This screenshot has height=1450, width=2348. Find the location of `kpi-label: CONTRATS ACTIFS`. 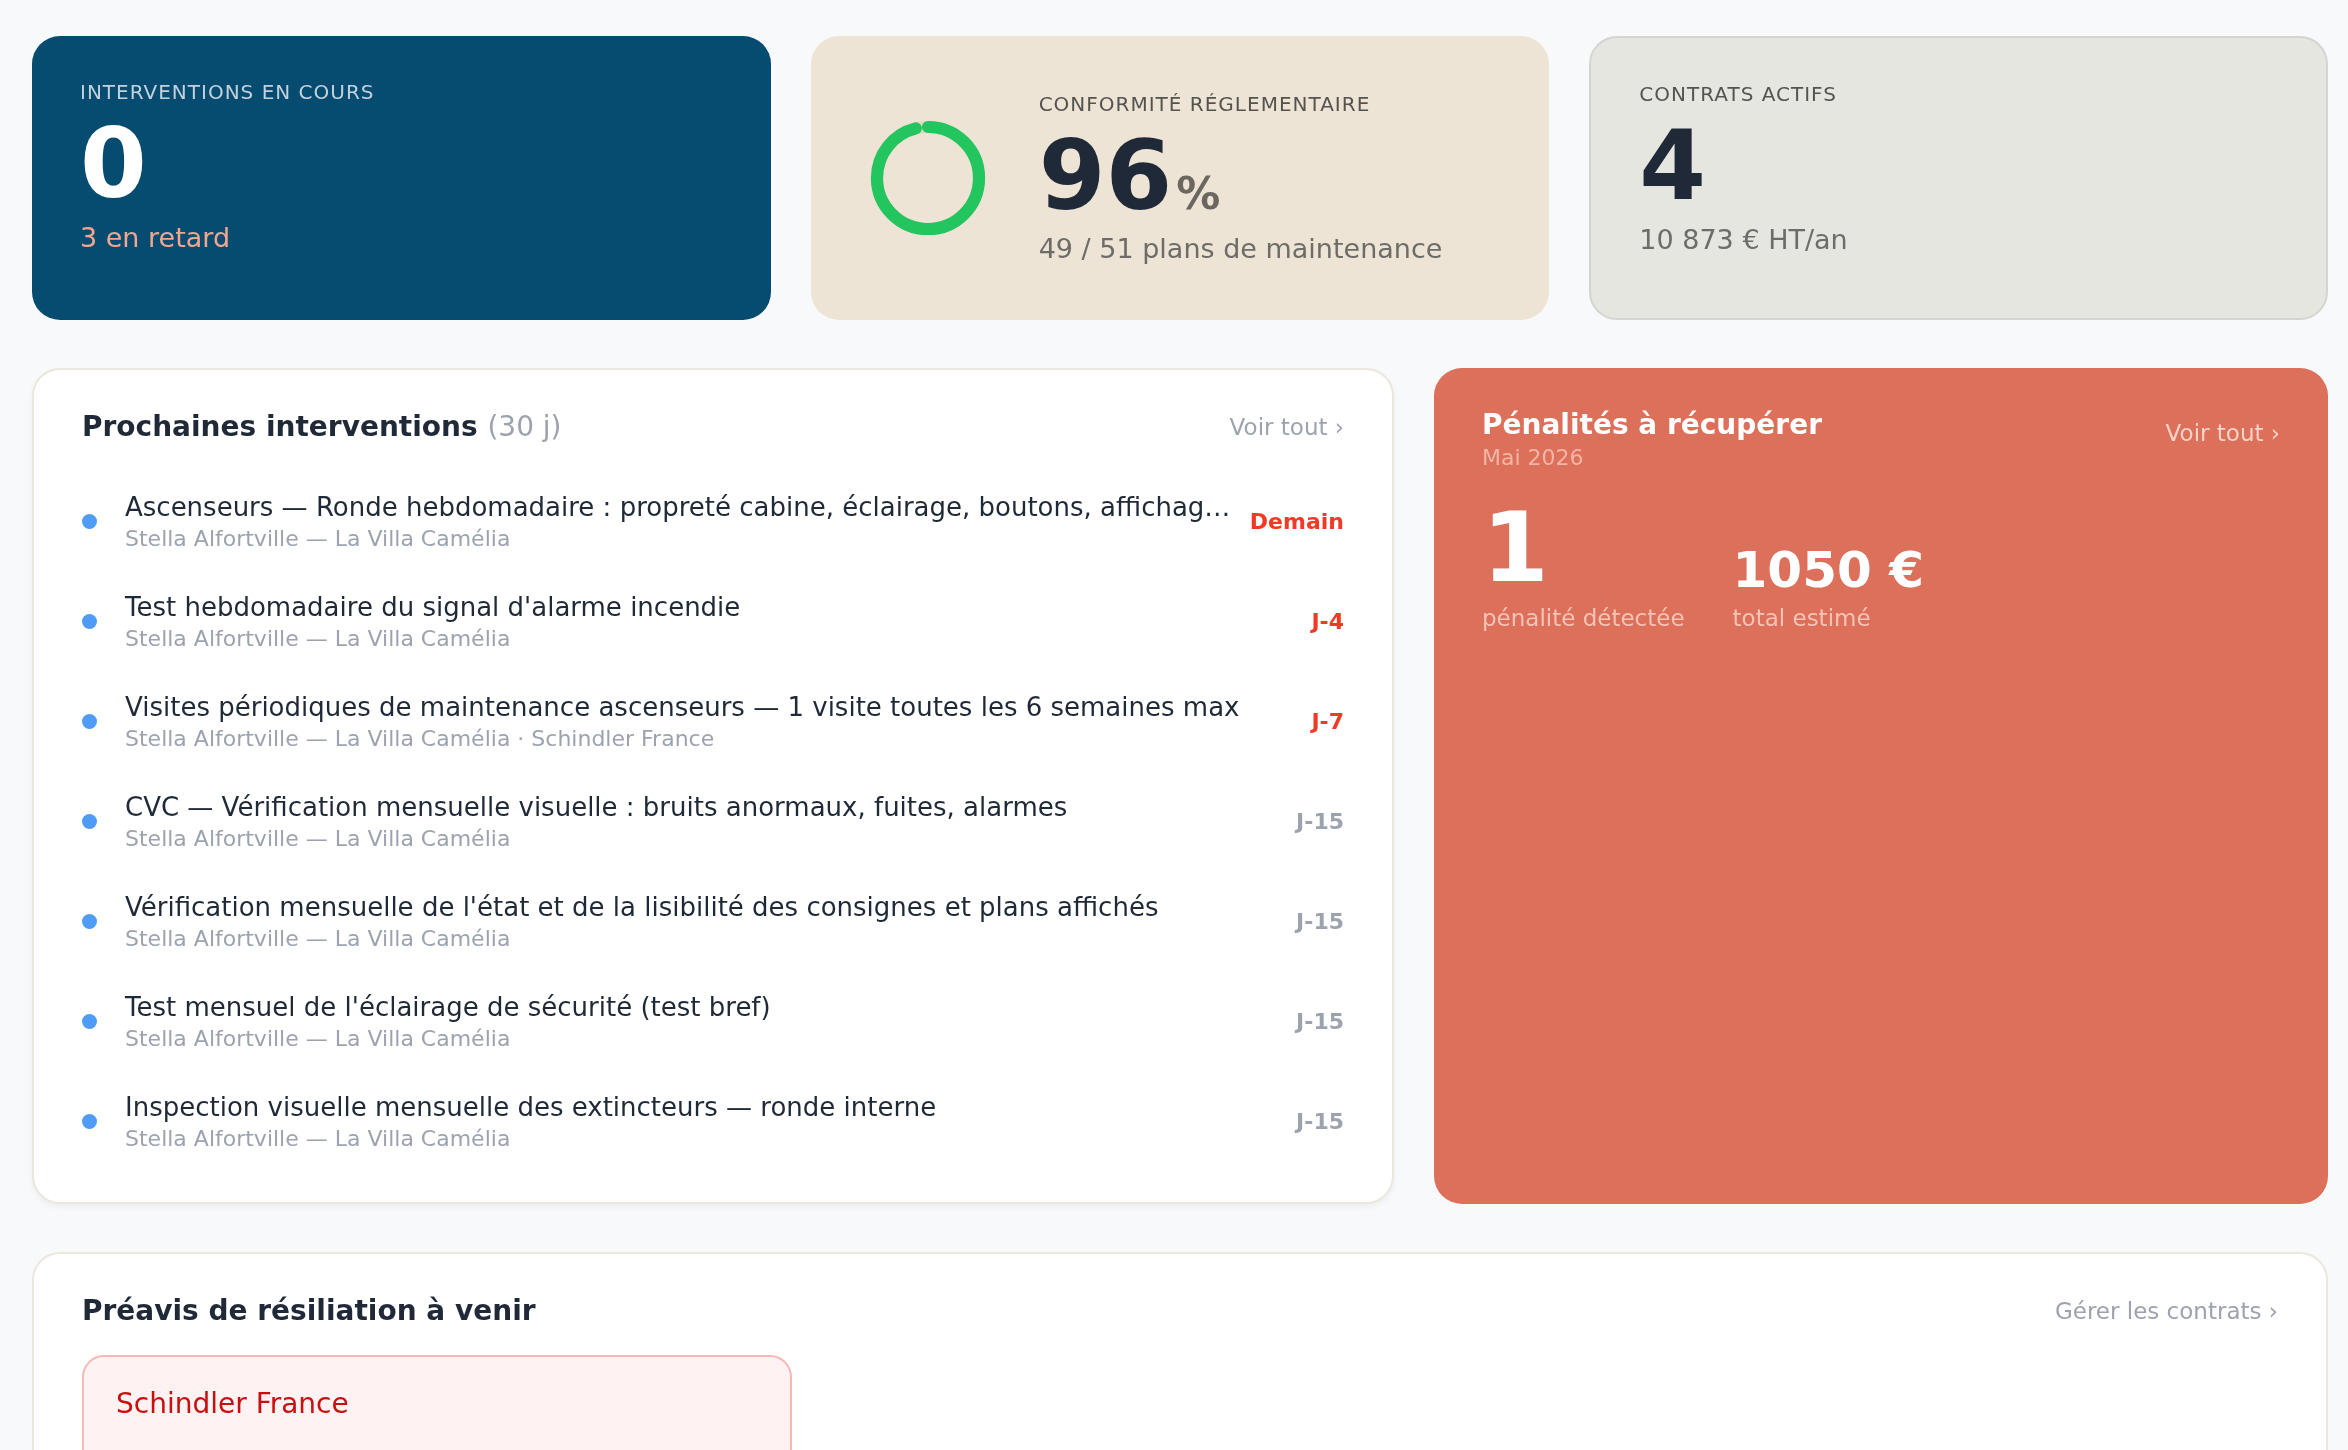

kpi-label: CONTRATS ACTIFS is located at coordinates (1738, 94).